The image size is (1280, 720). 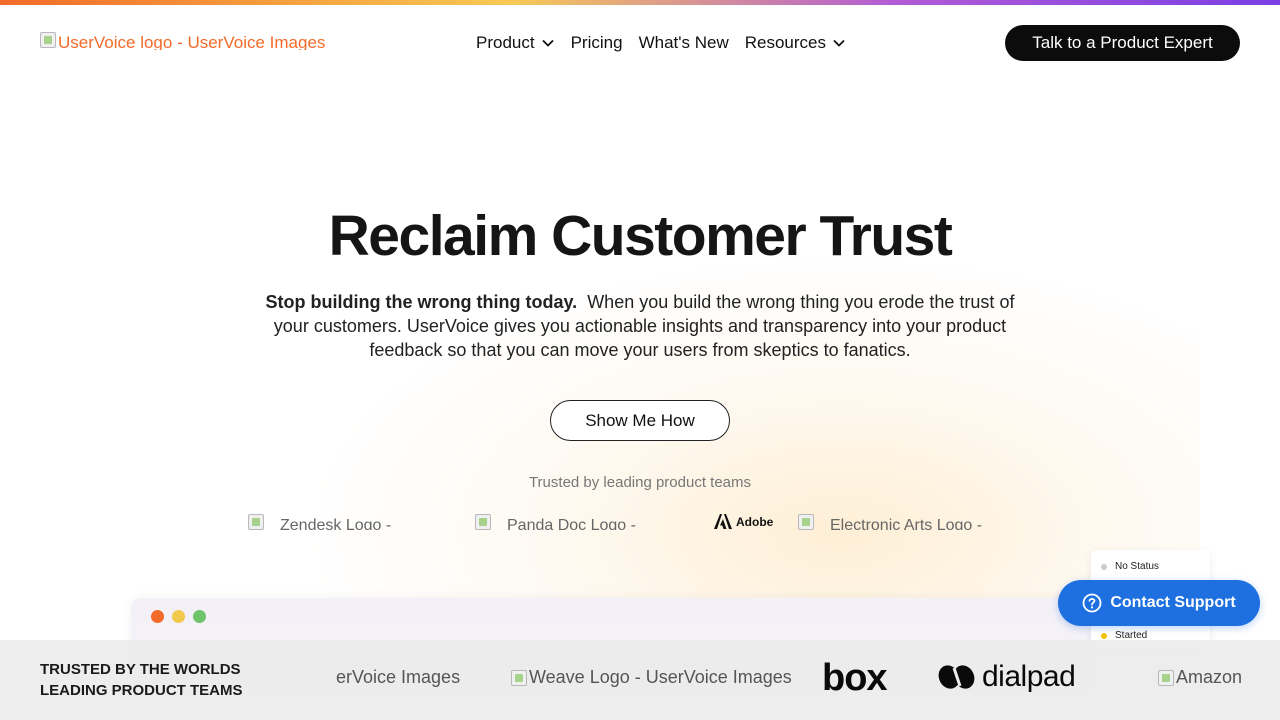 I want to click on pandadoc-logo-alt: Panda Doc Logo -, so click(x=571, y=523).